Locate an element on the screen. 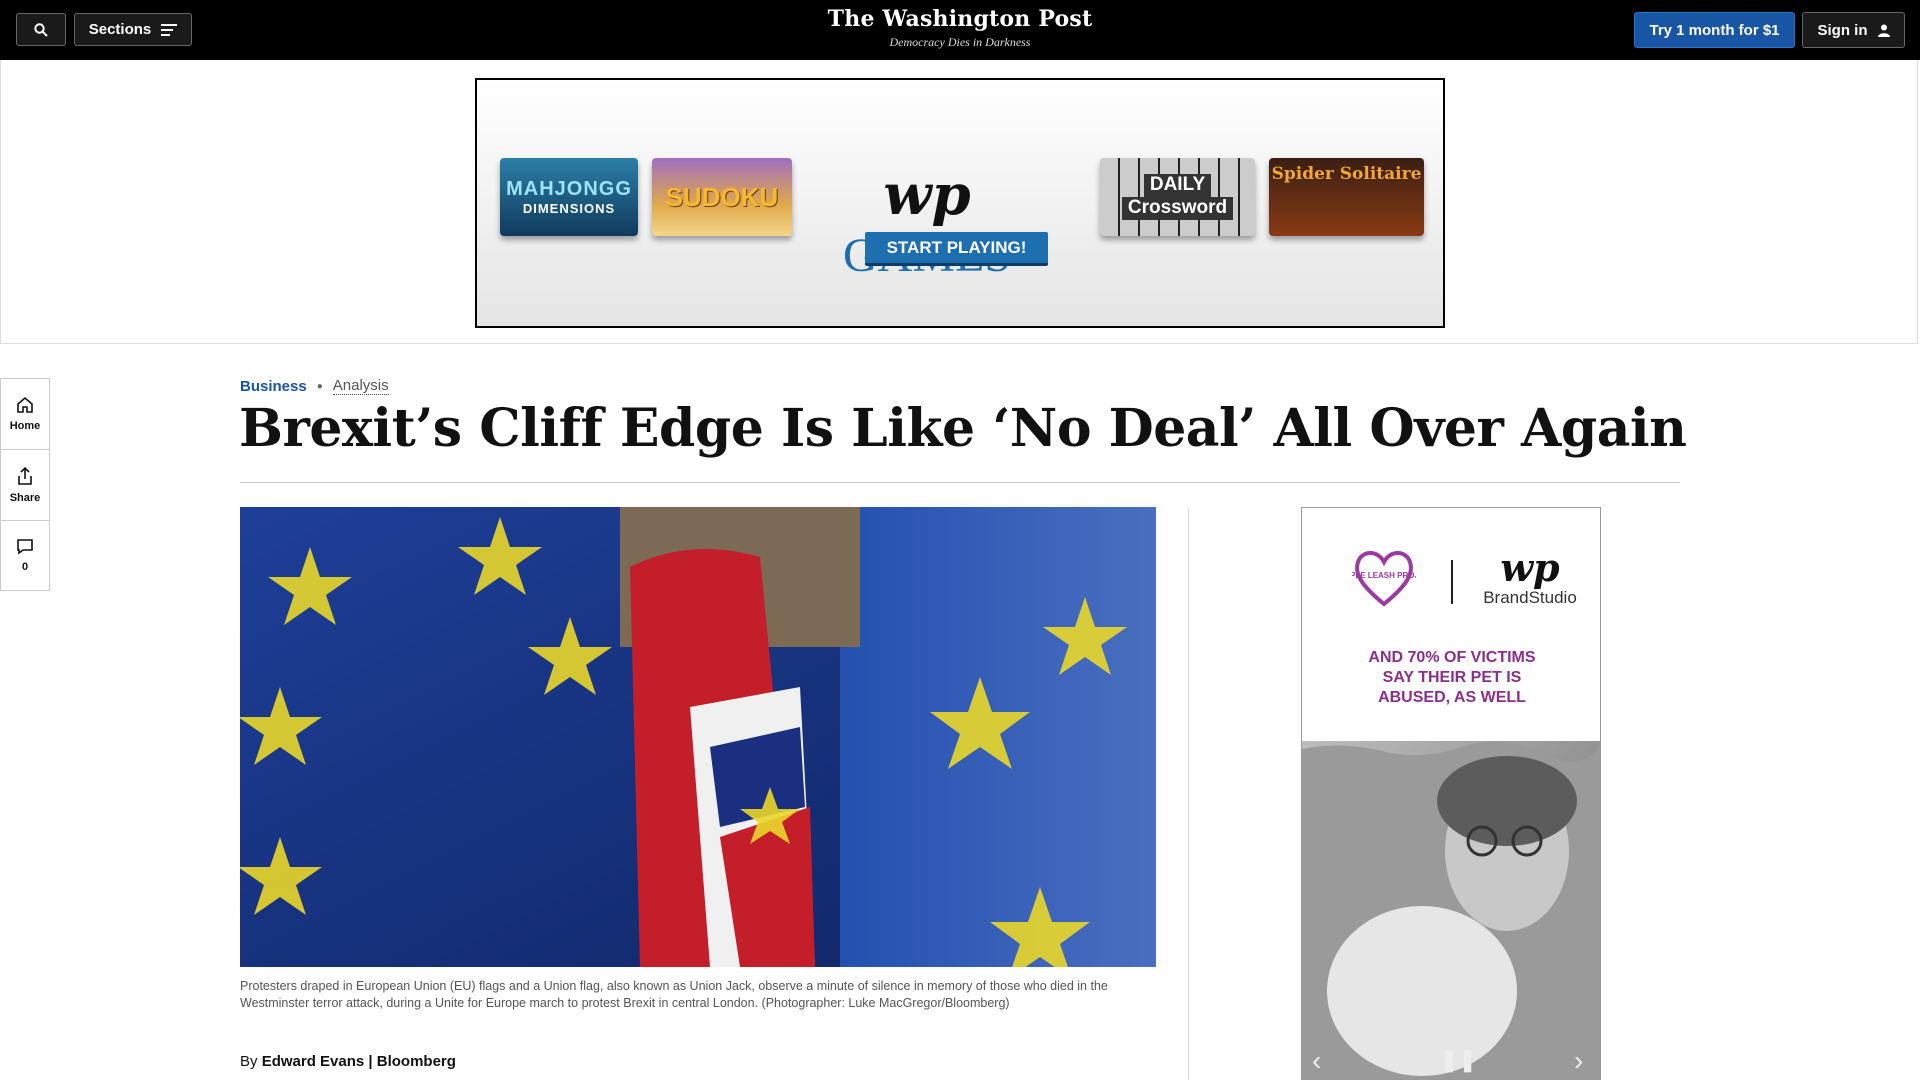  column-divider is located at coordinates (1188, 793).